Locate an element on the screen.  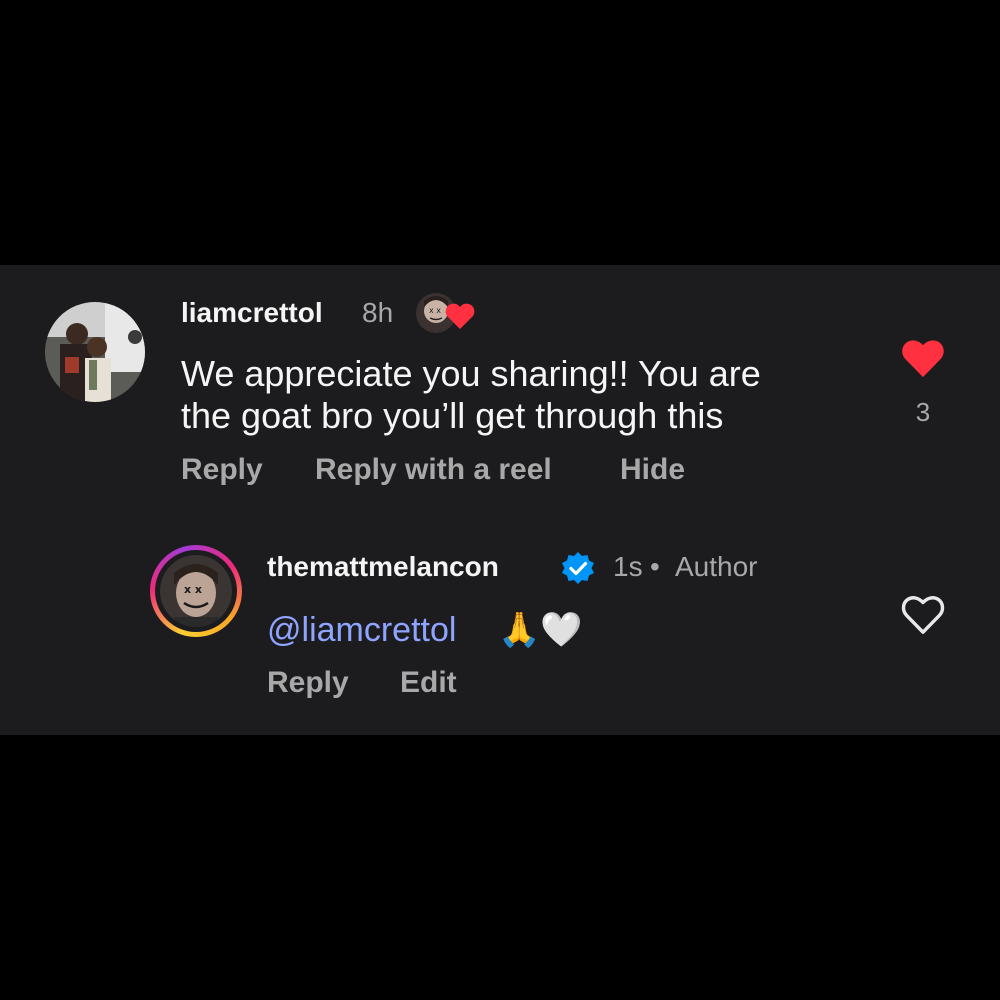
hide-comment-button: Hide is located at coordinates (652, 470).